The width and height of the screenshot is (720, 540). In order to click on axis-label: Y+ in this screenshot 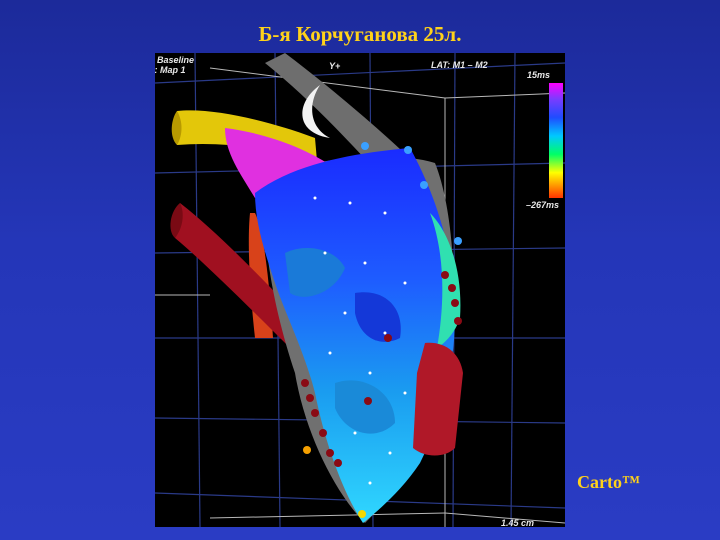, I will do `click(335, 66)`.